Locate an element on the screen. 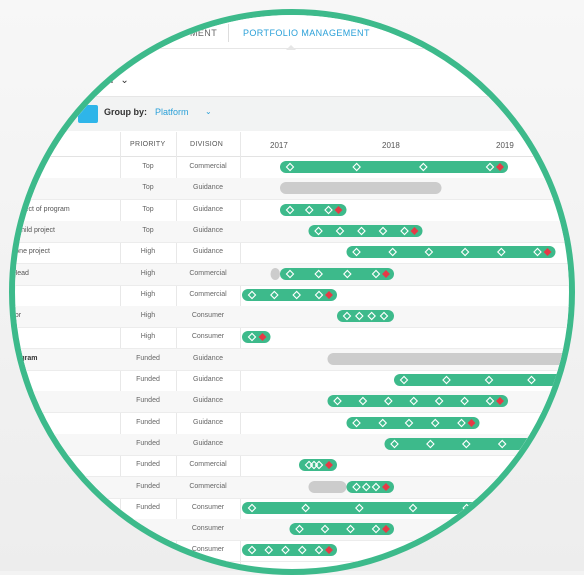 The height and width of the screenshot is (575, 584). table-row: or HeadHighCommercial is located at coordinates (292, 274).